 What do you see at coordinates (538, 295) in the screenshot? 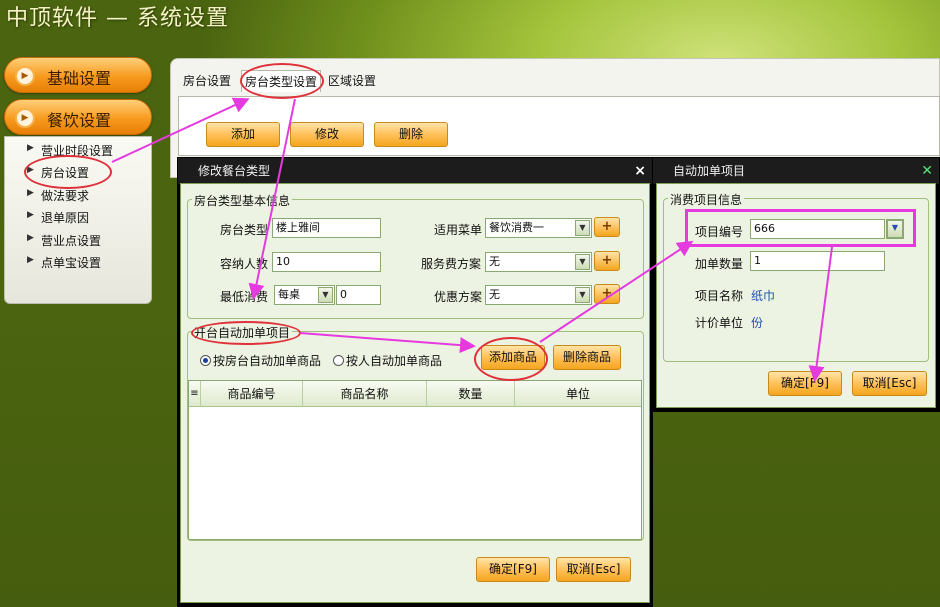
I see `discount-select: 无 ▼` at bounding box center [538, 295].